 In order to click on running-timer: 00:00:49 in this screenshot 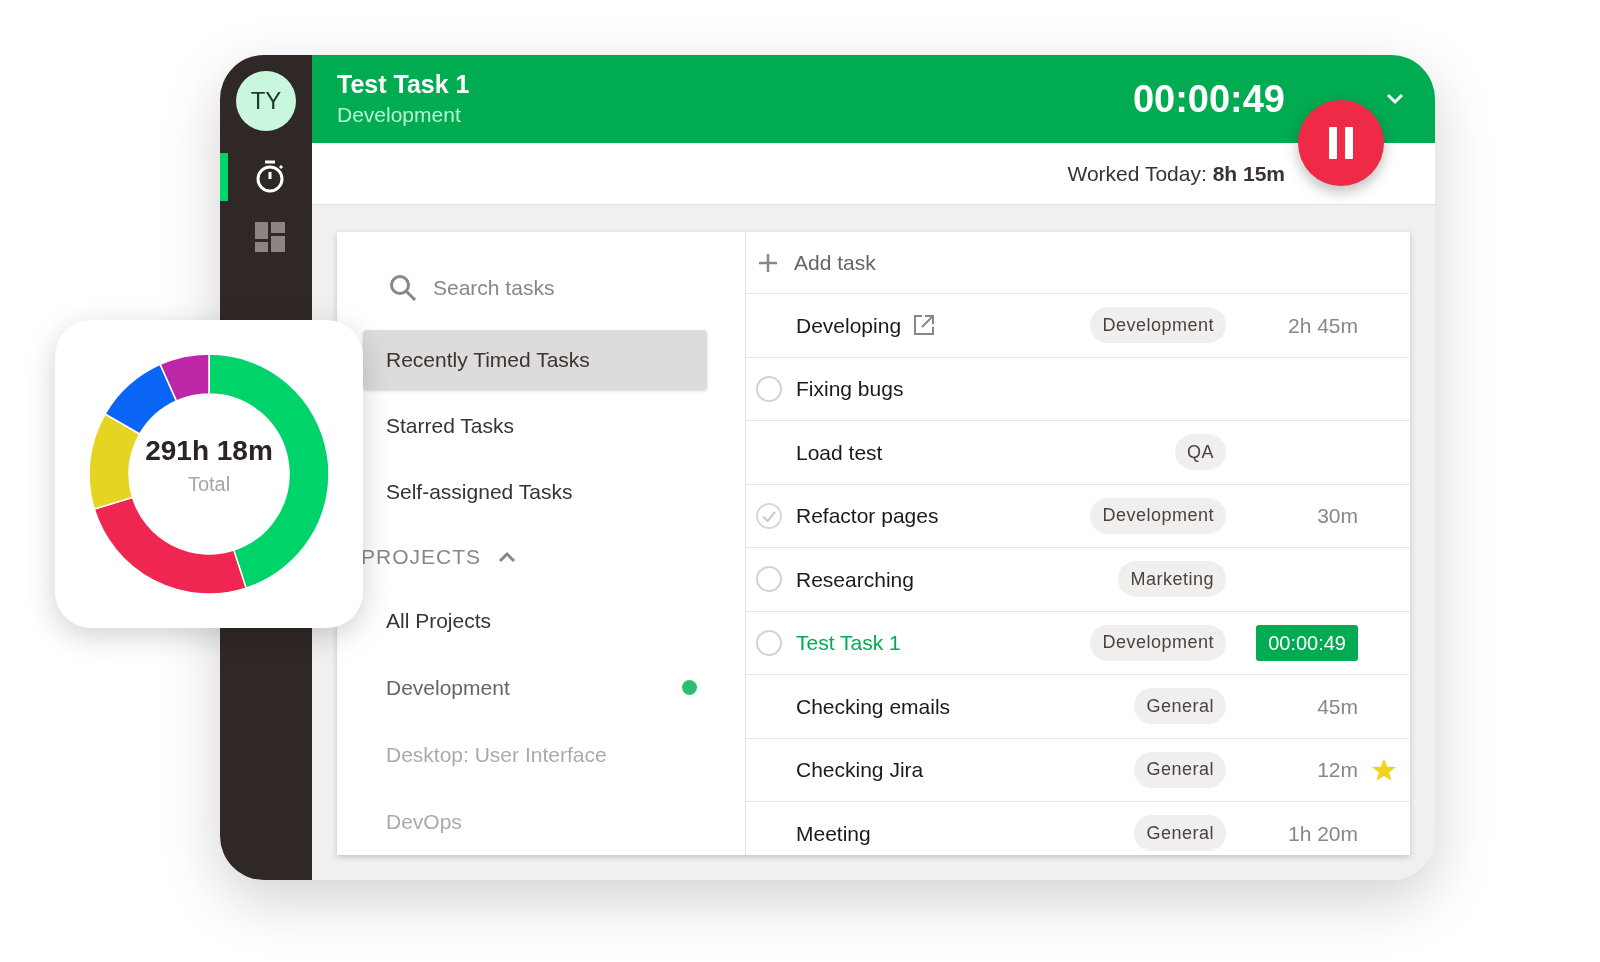, I will do `click(1307, 642)`.